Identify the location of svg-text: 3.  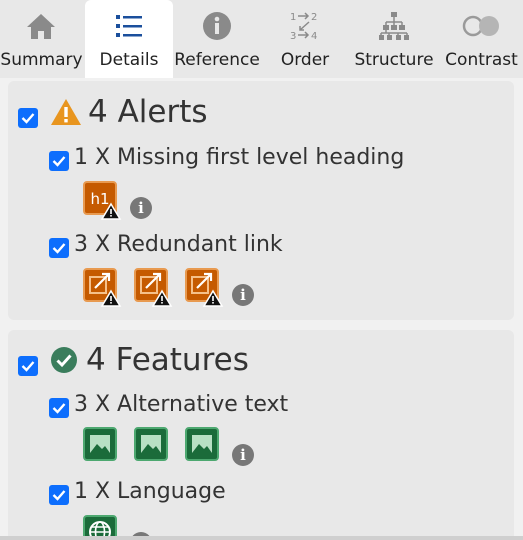
(293, 36).